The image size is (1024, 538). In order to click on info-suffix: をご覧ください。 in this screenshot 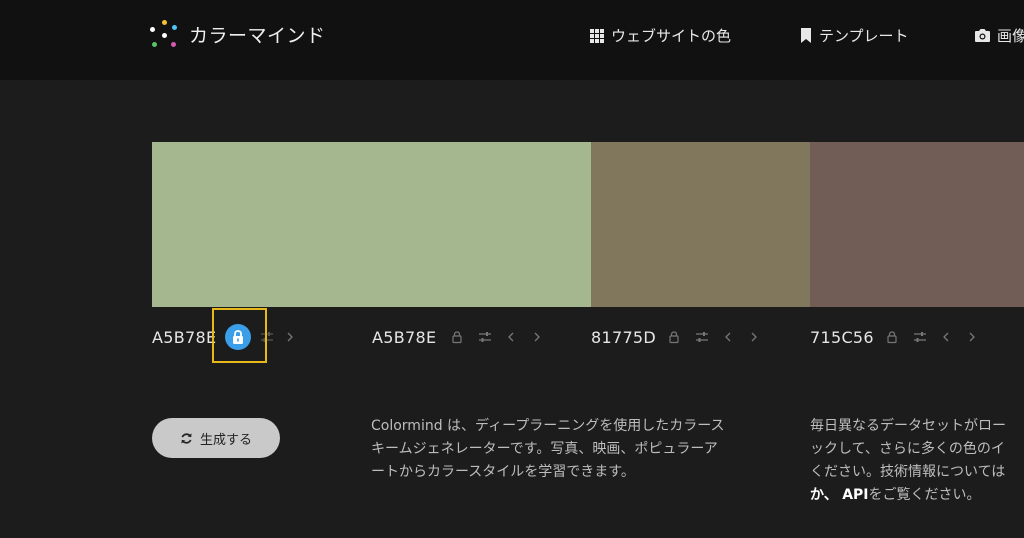, I will do `click(924, 495)`.